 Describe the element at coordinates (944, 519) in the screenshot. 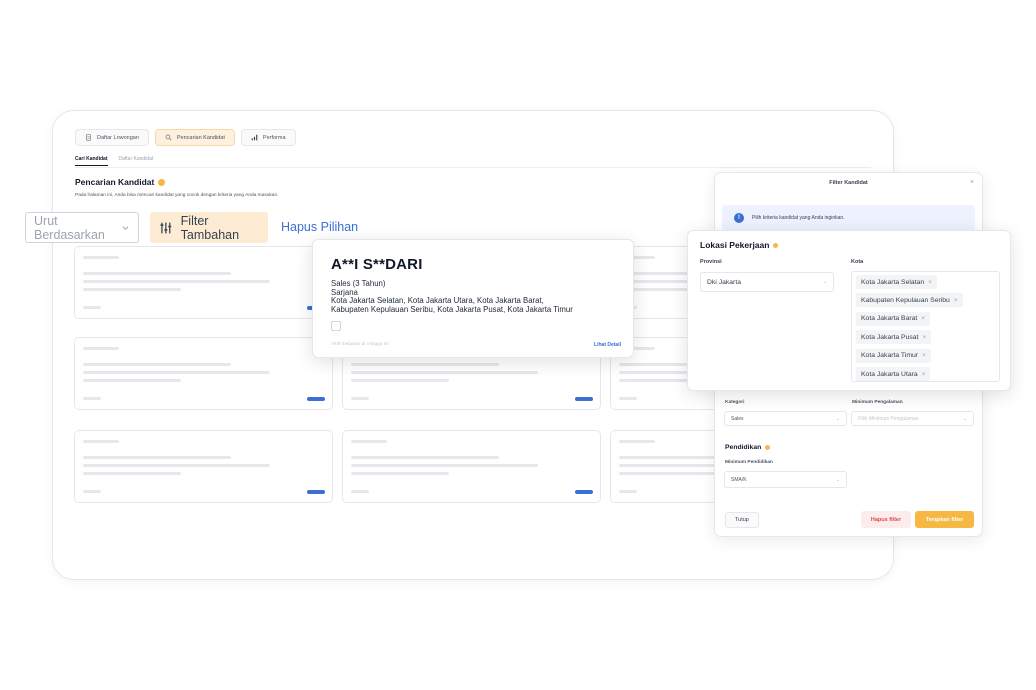

I see `terapkan-filter-button: Terapkan filter` at that location.